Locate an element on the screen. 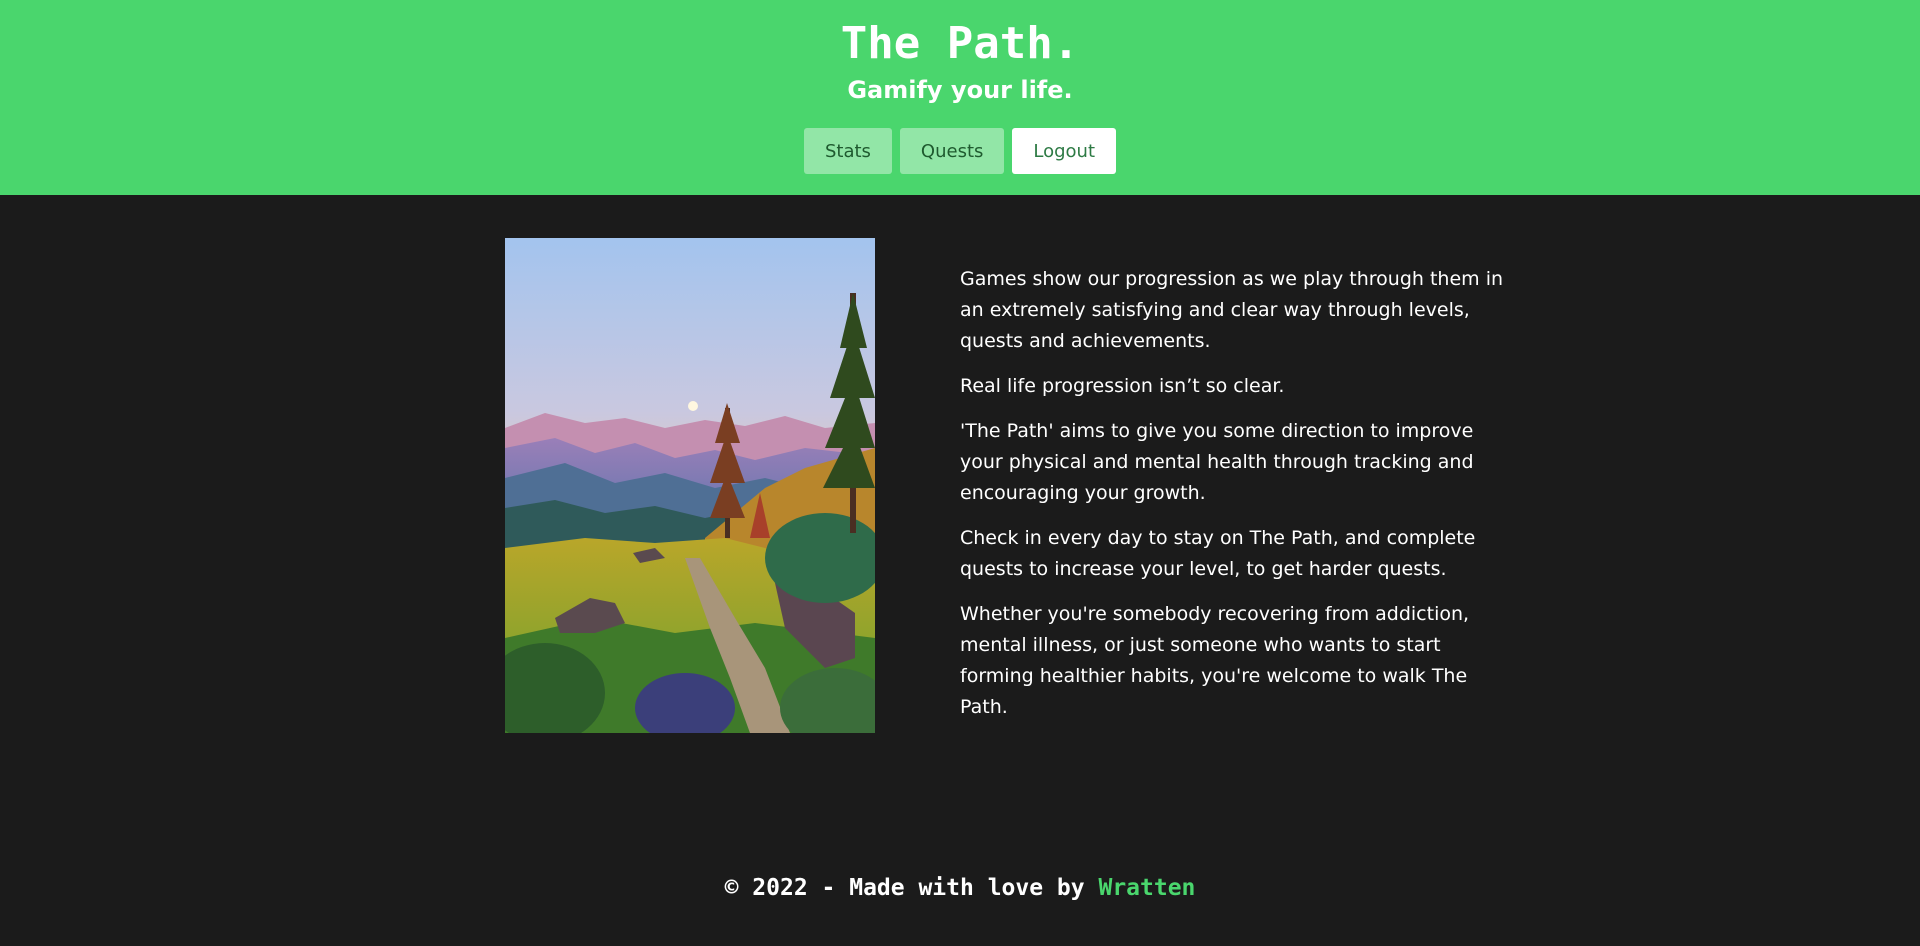  quests-button: Quests is located at coordinates (952, 151).